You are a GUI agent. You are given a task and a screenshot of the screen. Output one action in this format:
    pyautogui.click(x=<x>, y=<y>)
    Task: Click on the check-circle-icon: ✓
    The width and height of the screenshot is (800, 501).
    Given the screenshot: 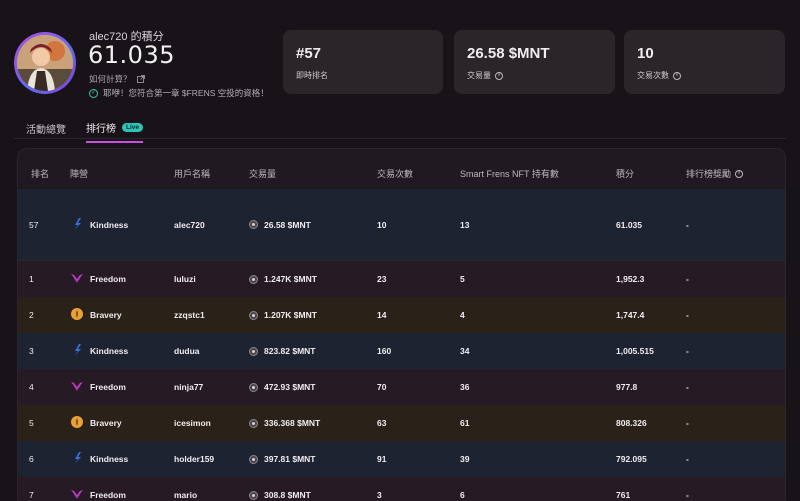 What is the action you would take?
    pyautogui.click(x=93, y=93)
    